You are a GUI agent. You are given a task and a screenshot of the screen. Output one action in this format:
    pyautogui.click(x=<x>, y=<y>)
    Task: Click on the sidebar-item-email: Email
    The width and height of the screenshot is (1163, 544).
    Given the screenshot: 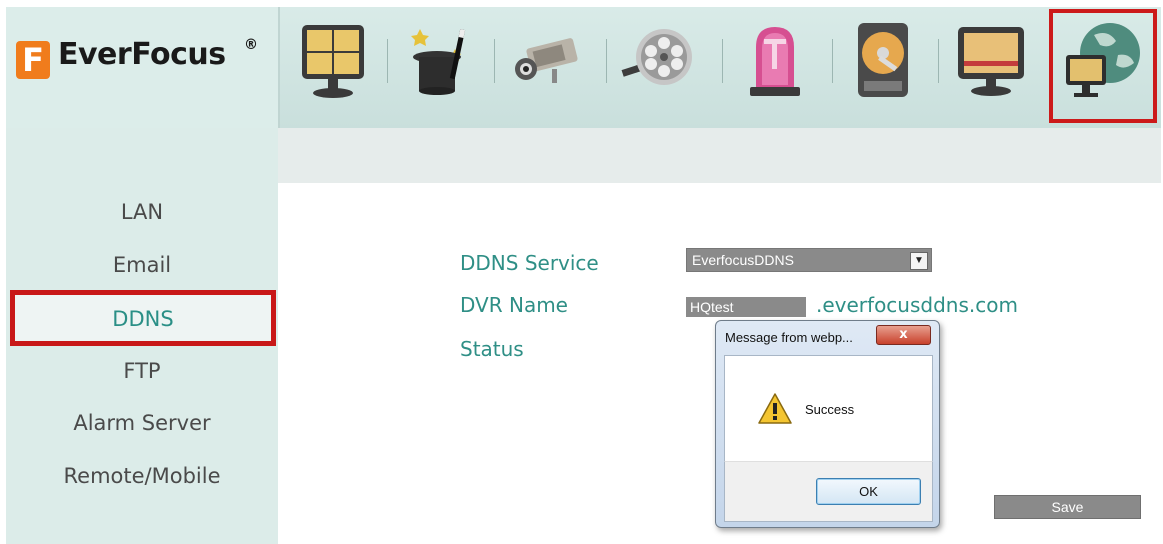 What is the action you would take?
    pyautogui.click(x=142, y=265)
    